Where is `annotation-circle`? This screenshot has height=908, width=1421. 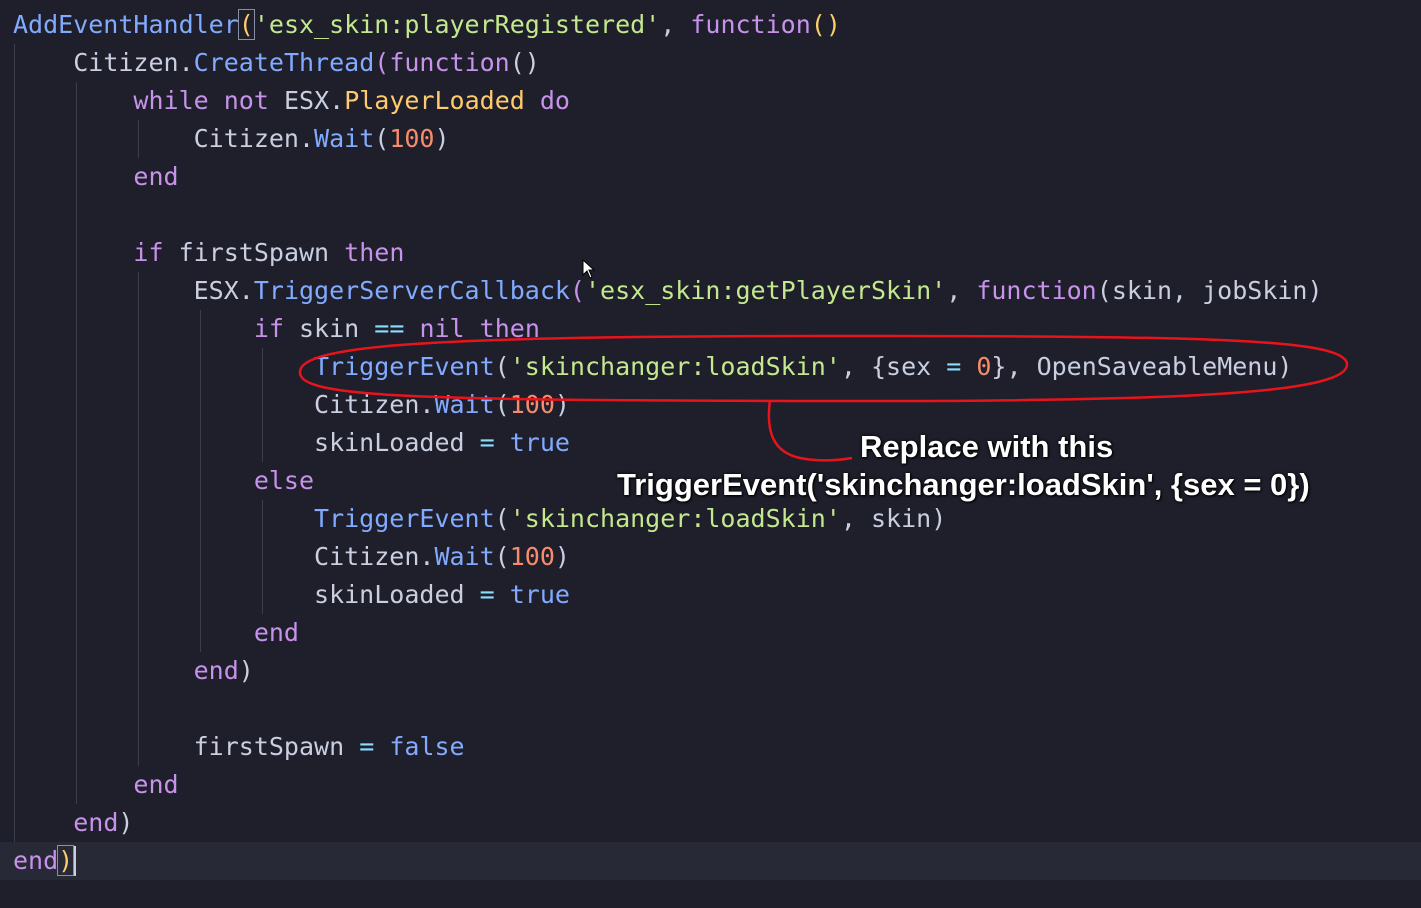
annotation-circle is located at coordinates (823, 368).